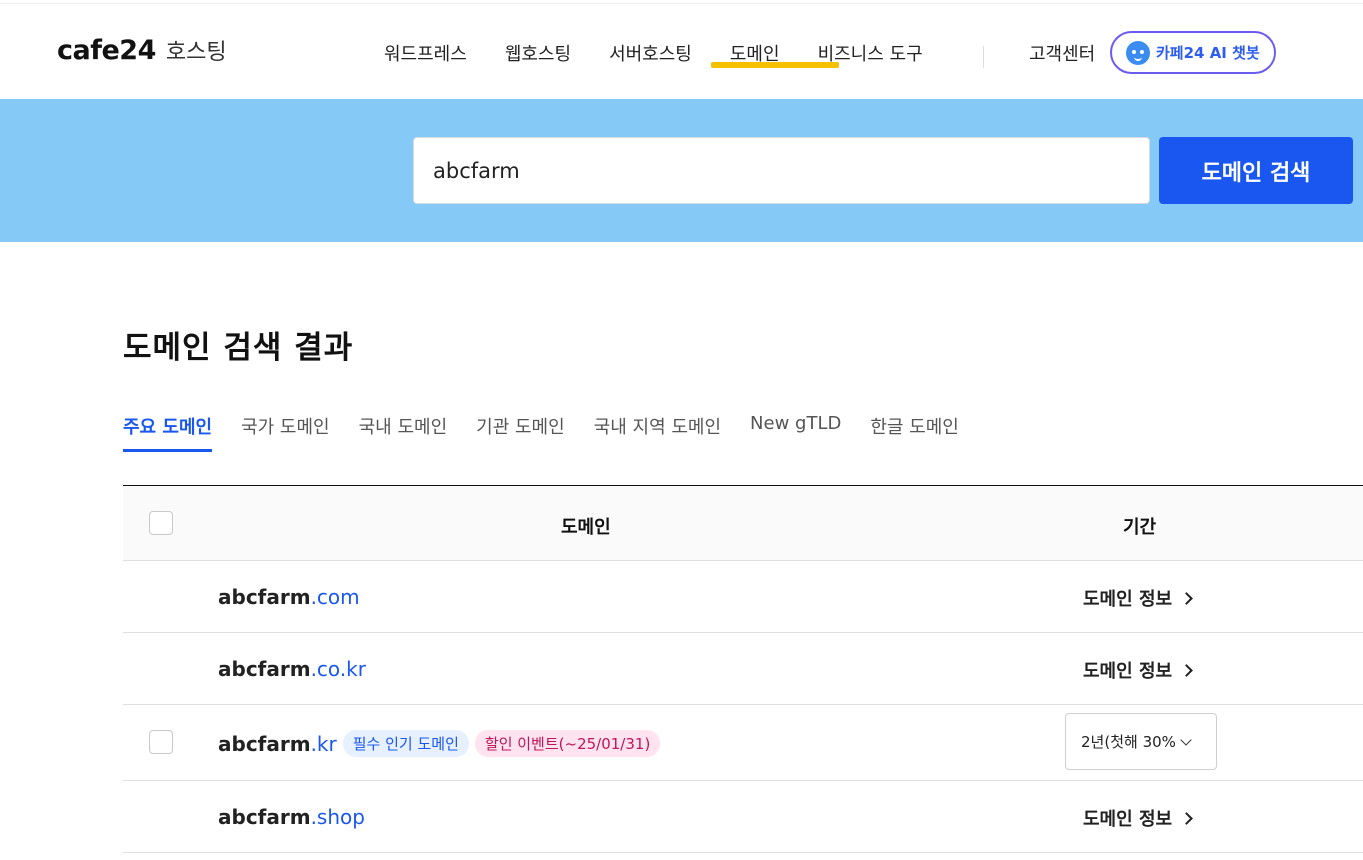 The height and width of the screenshot is (860, 1363). What do you see at coordinates (335, 597) in the screenshot?
I see `domain-tld: .com` at bounding box center [335, 597].